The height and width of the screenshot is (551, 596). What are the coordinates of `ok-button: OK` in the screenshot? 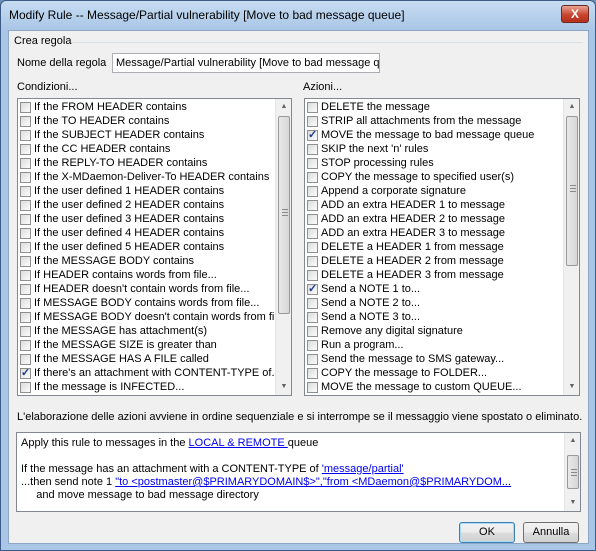 It's located at (487, 532).